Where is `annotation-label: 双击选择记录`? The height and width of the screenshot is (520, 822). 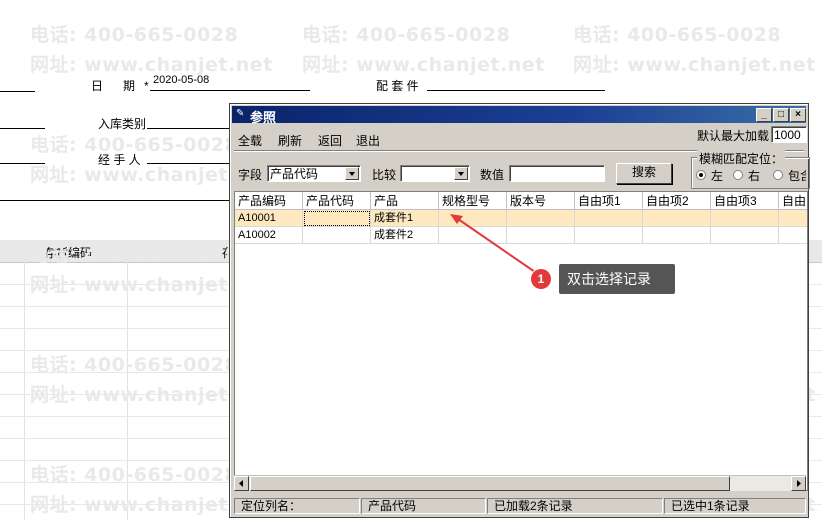 annotation-label: 双击选择记录 is located at coordinates (617, 279).